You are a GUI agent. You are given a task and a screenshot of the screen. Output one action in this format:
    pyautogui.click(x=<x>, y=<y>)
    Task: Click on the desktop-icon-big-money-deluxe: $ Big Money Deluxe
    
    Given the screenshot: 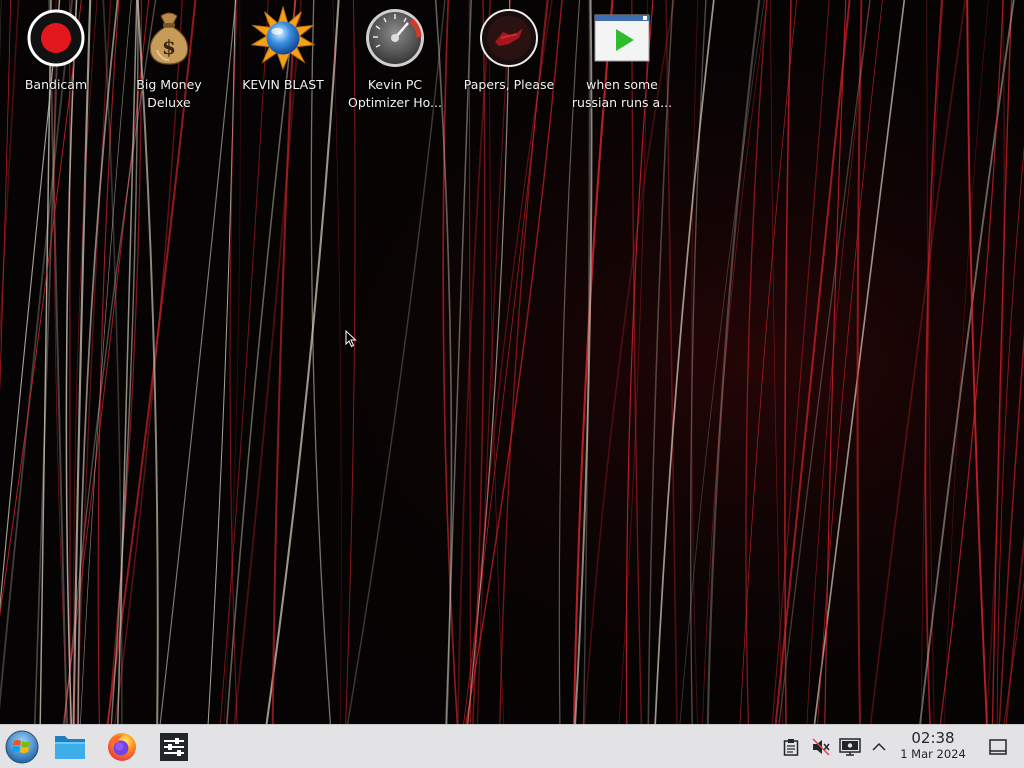 What is the action you would take?
    pyautogui.click(x=169, y=62)
    